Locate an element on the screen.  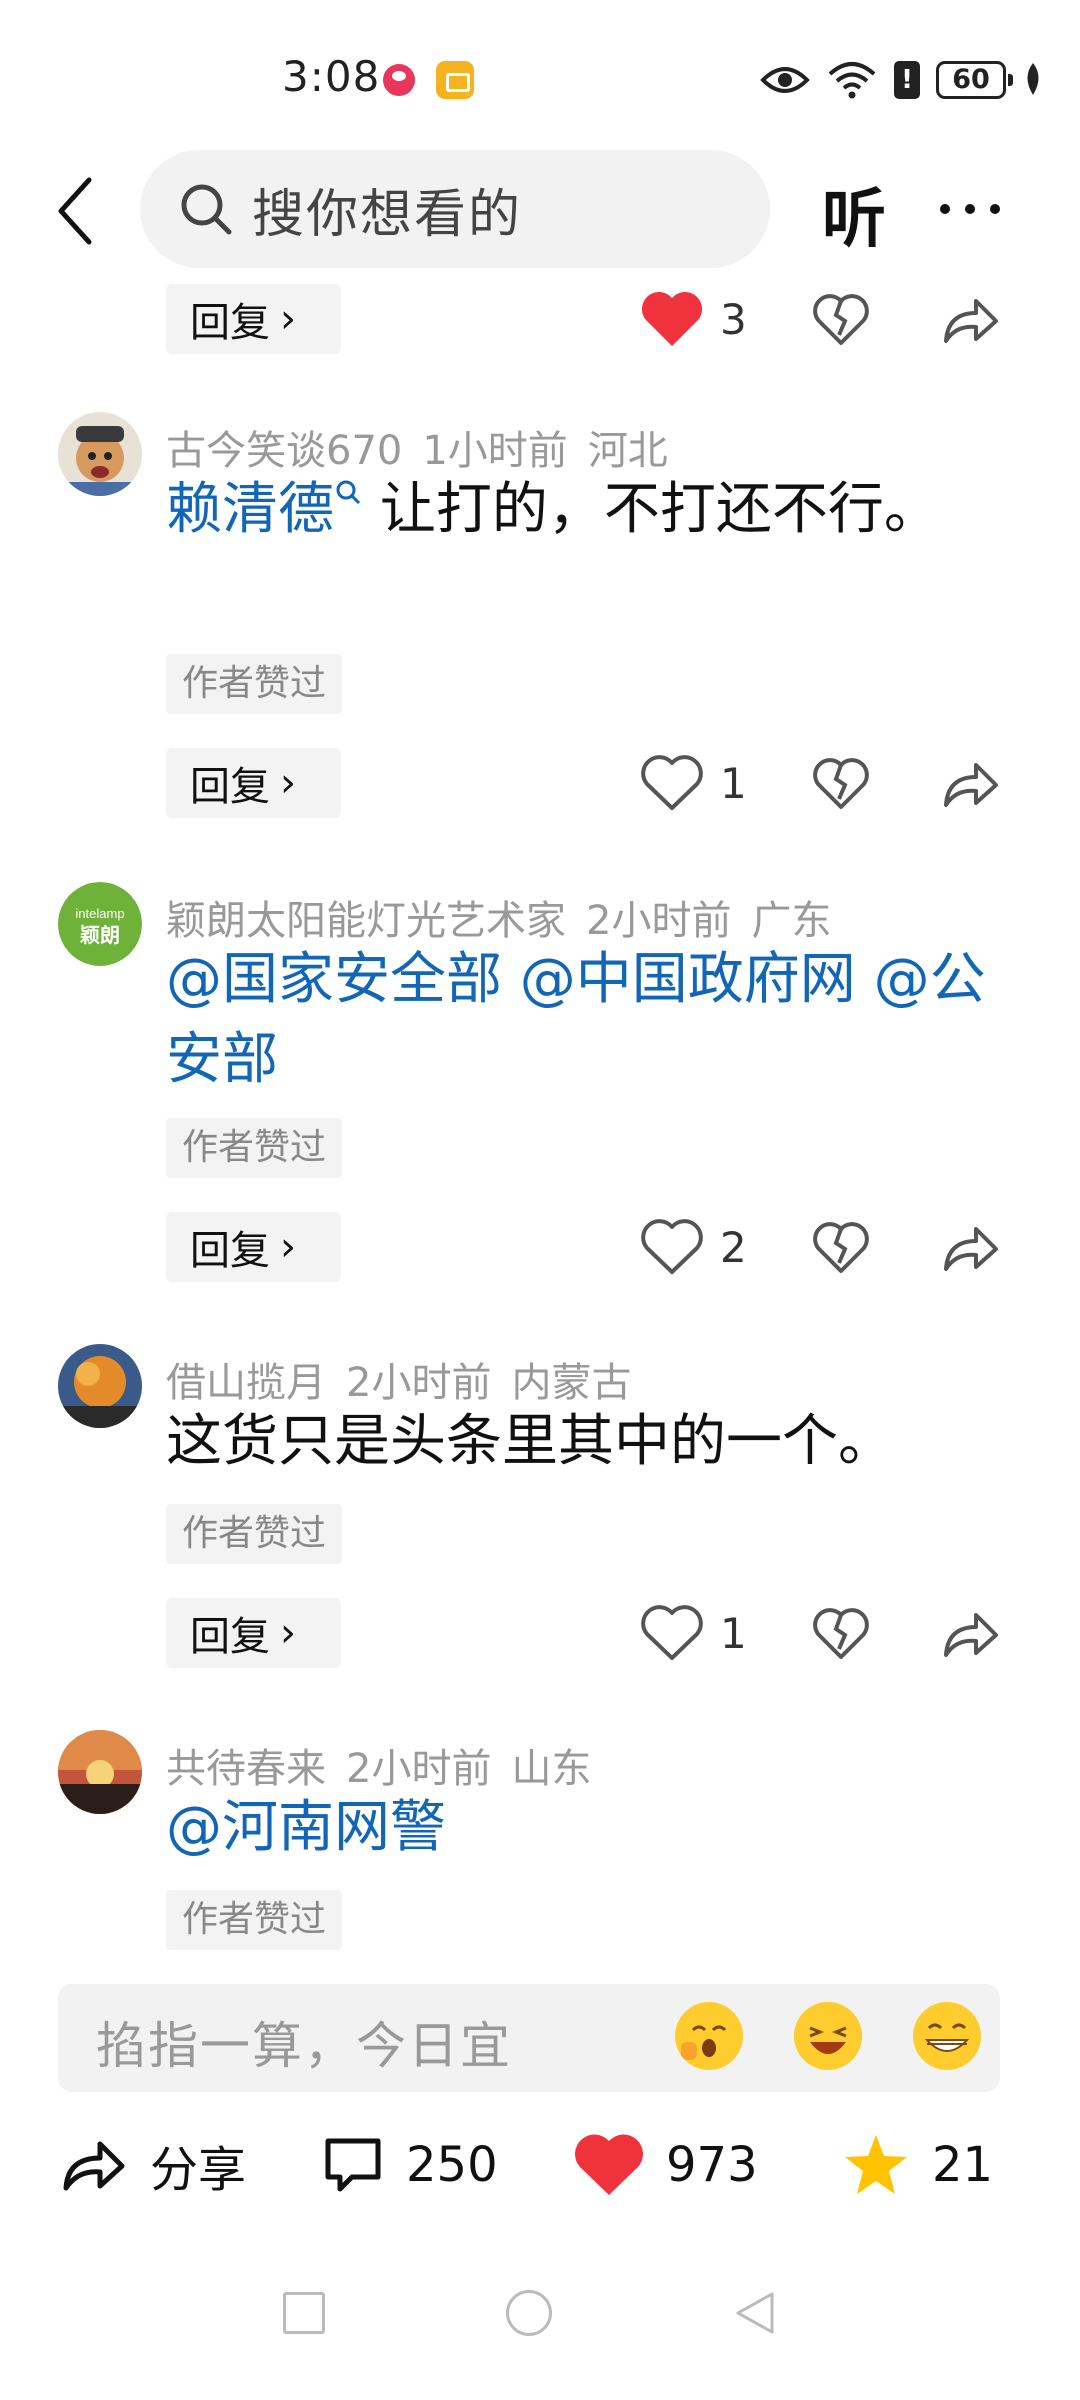
comment-meta: 古今笑谈670 1小时前 河北 is located at coordinates (427, 447).